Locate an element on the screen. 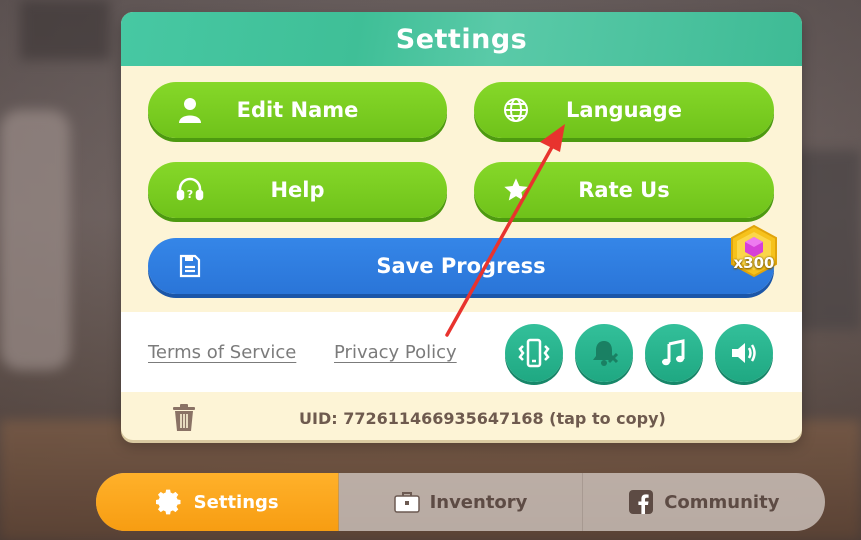 This screenshot has width=861, height=540. sound-icon is located at coordinates (744, 353).